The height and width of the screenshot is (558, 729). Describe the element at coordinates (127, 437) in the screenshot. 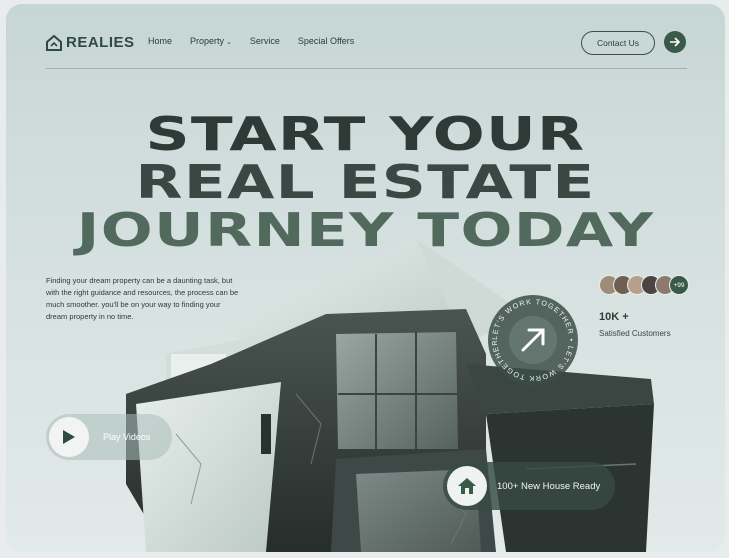

I see `play-videos-label: Play Videos` at that location.